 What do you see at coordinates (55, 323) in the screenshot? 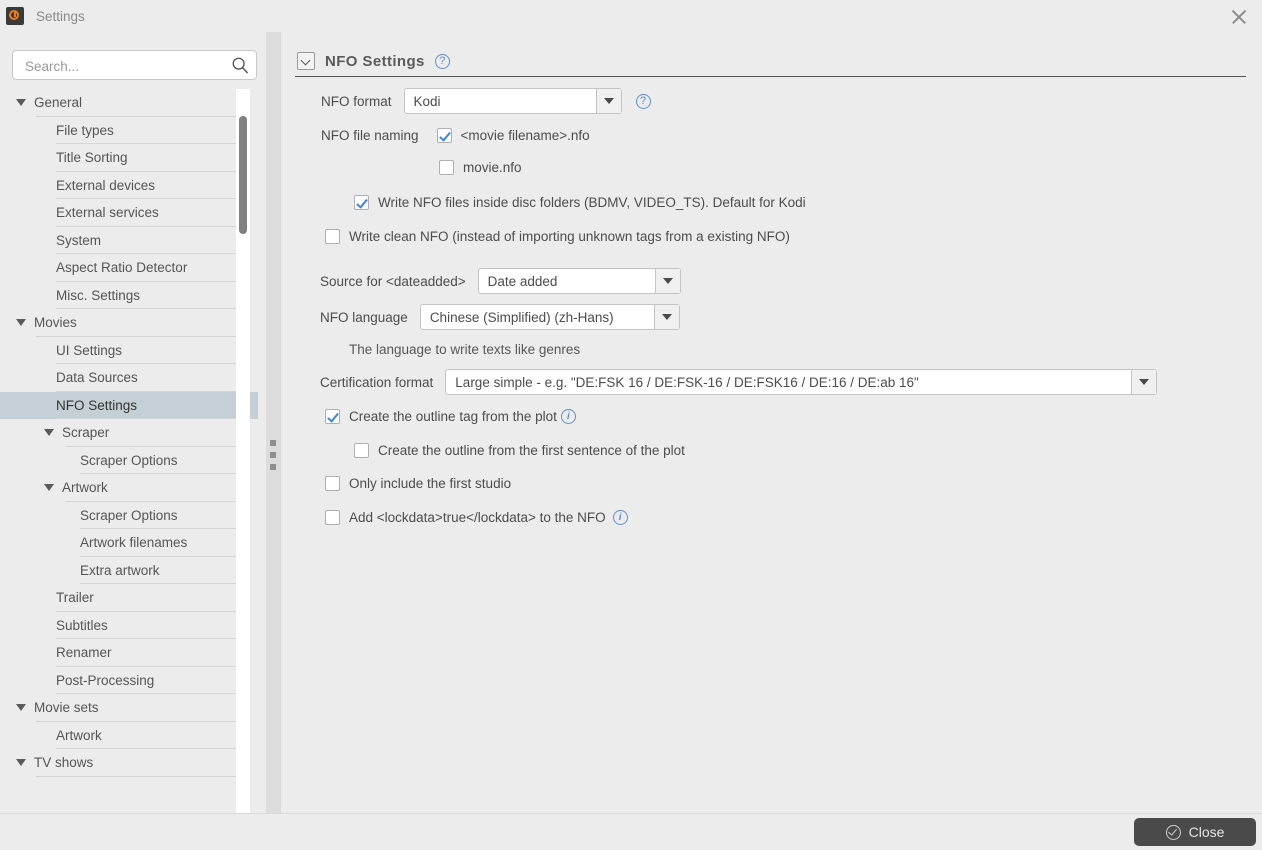
I see `sidebar-item-label: Movies` at bounding box center [55, 323].